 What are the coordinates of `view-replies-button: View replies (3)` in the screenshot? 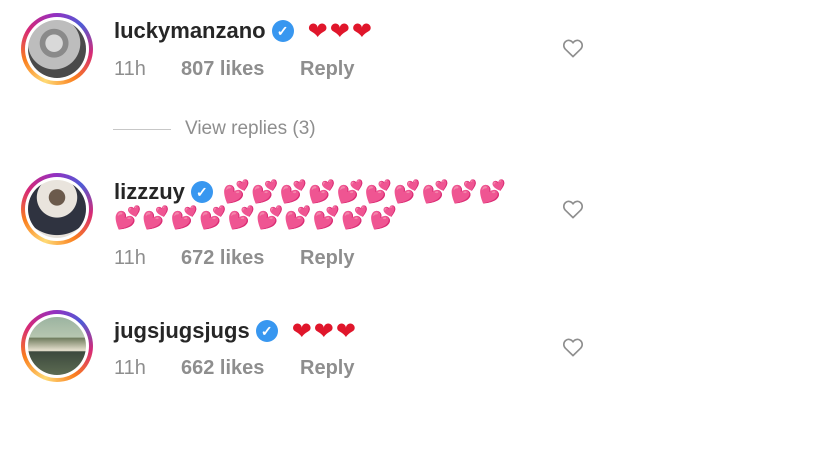 It's located at (214, 129).